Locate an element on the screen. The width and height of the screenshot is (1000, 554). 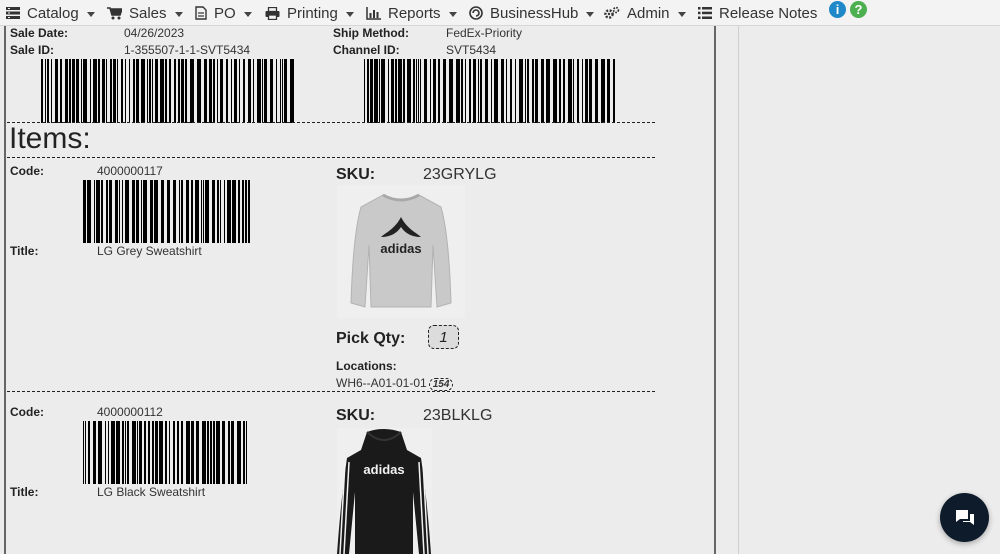
sale-date-value: 04/26/2023 is located at coordinates (154, 33).